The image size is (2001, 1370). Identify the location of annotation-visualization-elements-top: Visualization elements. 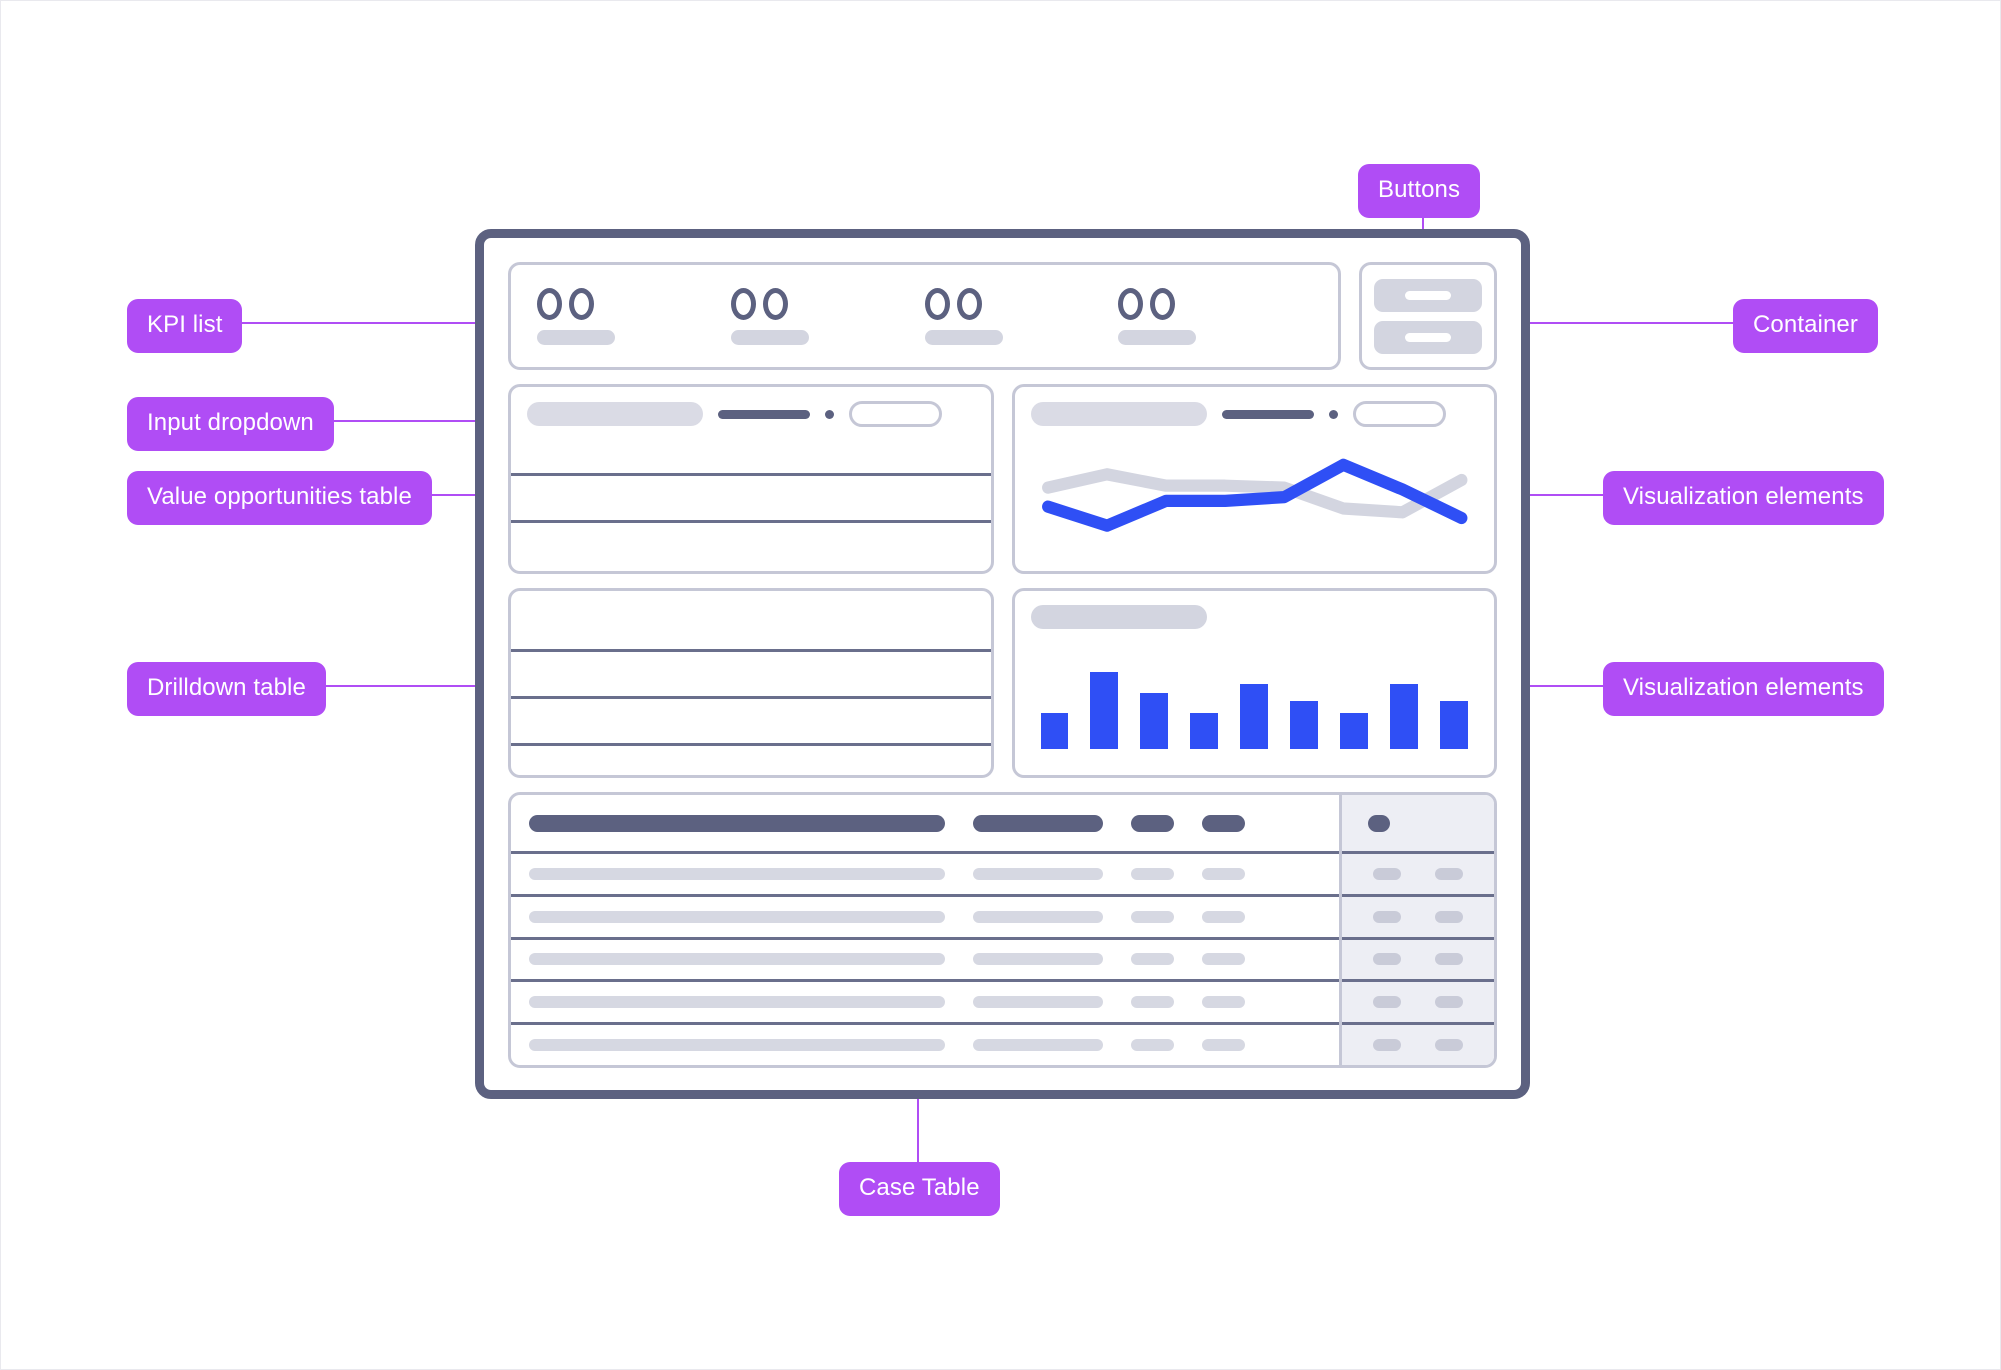
(1743, 498).